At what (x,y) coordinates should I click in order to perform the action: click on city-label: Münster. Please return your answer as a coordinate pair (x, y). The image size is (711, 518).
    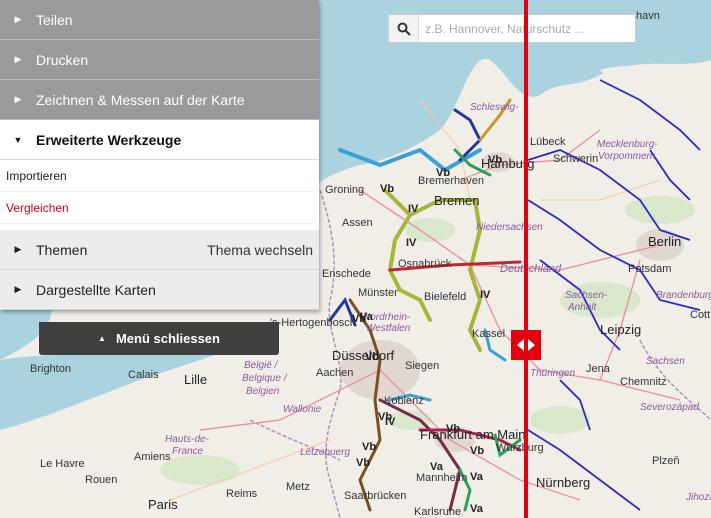
    Looking at the image, I should click on (378, 293).